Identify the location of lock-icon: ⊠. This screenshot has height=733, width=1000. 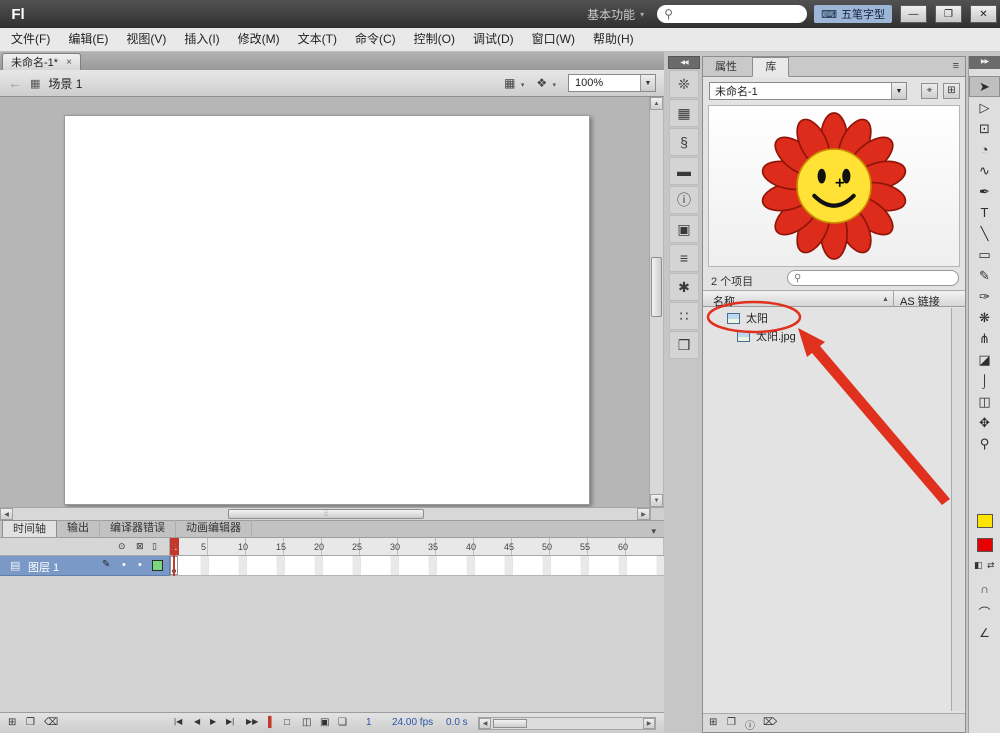
(140, 546).